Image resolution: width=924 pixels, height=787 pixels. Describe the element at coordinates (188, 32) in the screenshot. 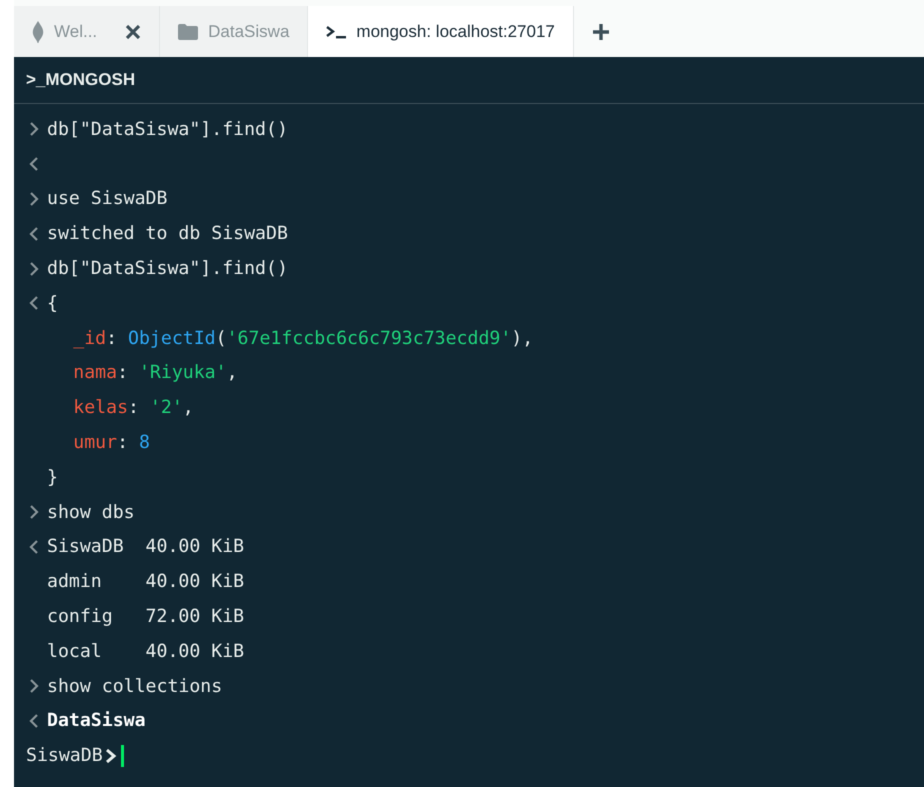

I see `folder-icon` at that location.